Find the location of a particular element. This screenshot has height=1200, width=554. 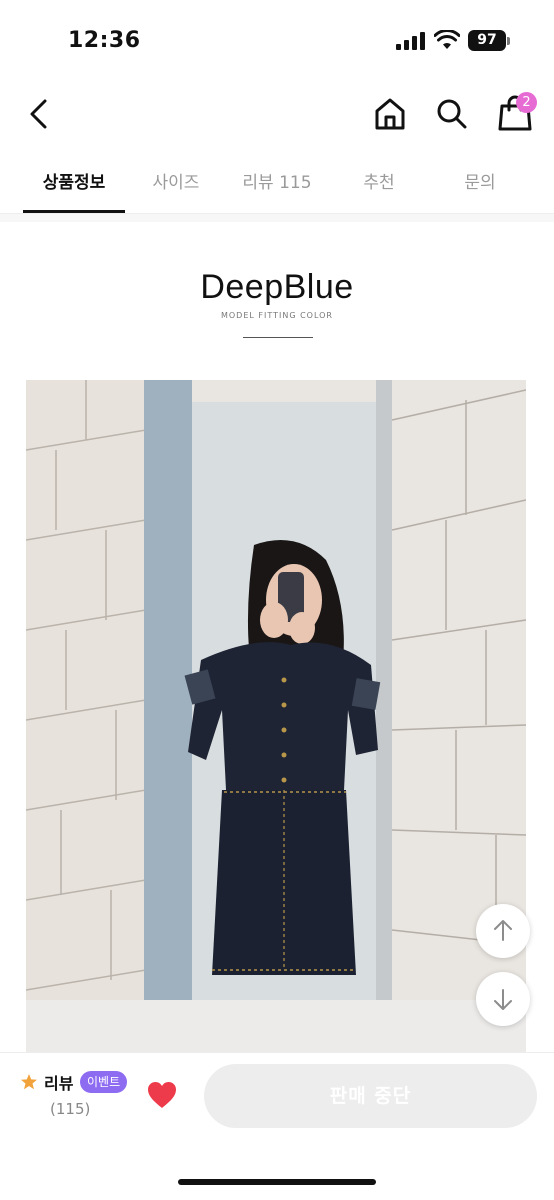

star-icon is located at coordinates (29, 1082).